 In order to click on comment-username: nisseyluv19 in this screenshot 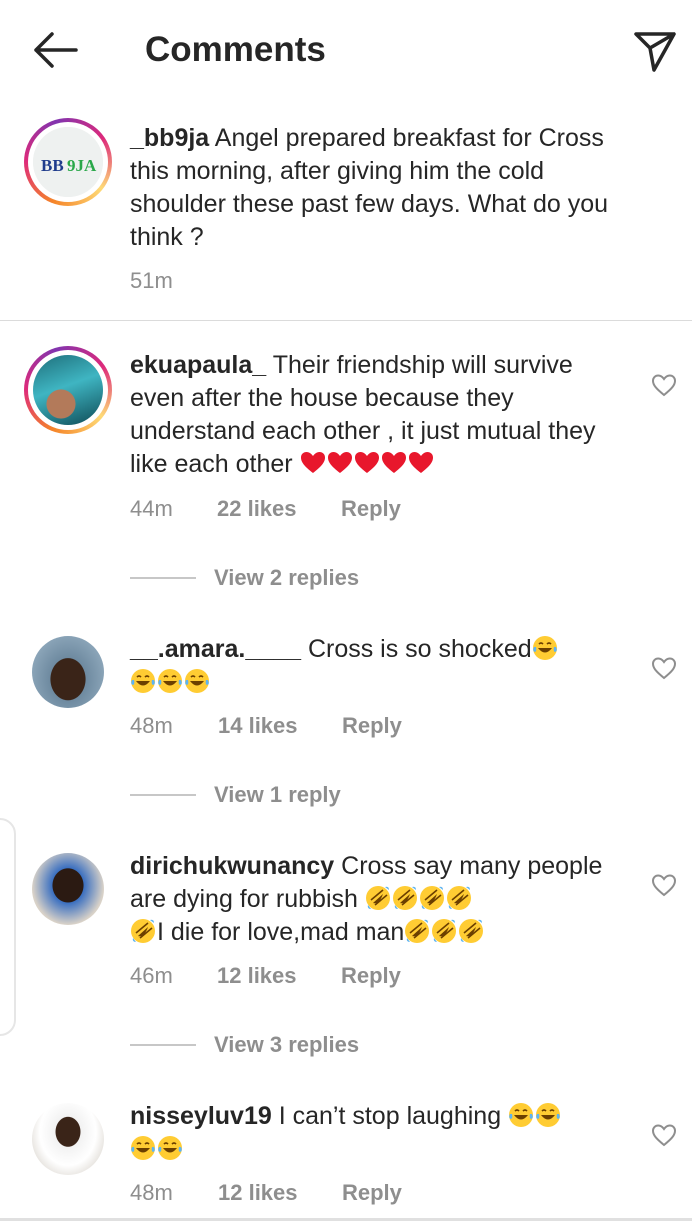, I will do `click(201, 1116)`.